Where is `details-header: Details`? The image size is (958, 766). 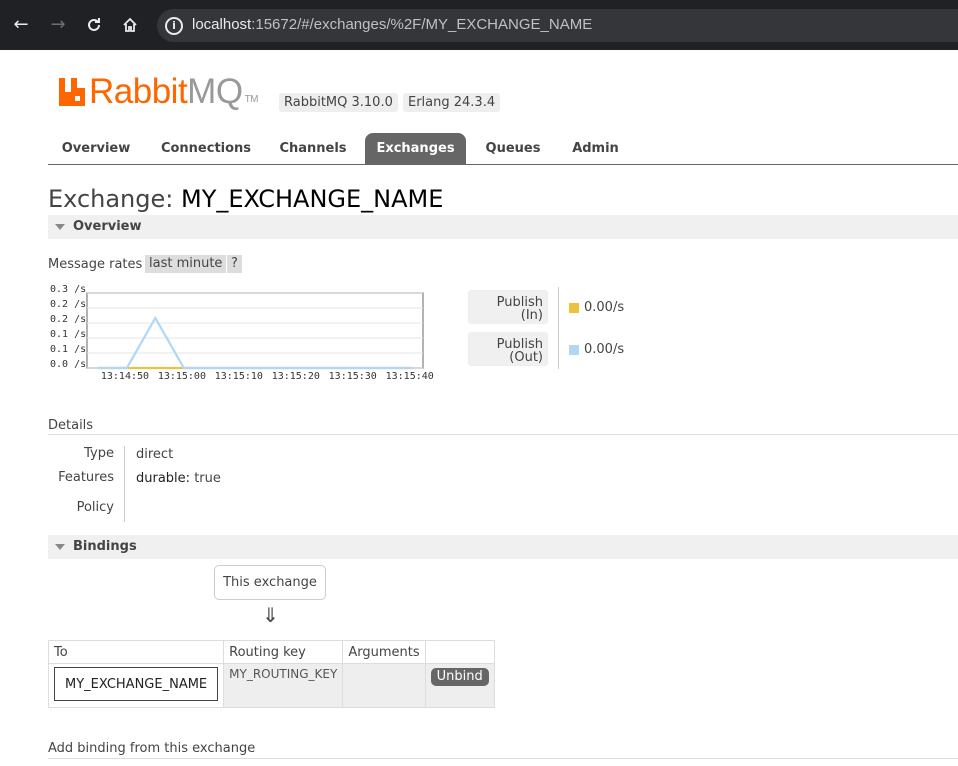 details-header: Details is located at coordinates (71, 425).